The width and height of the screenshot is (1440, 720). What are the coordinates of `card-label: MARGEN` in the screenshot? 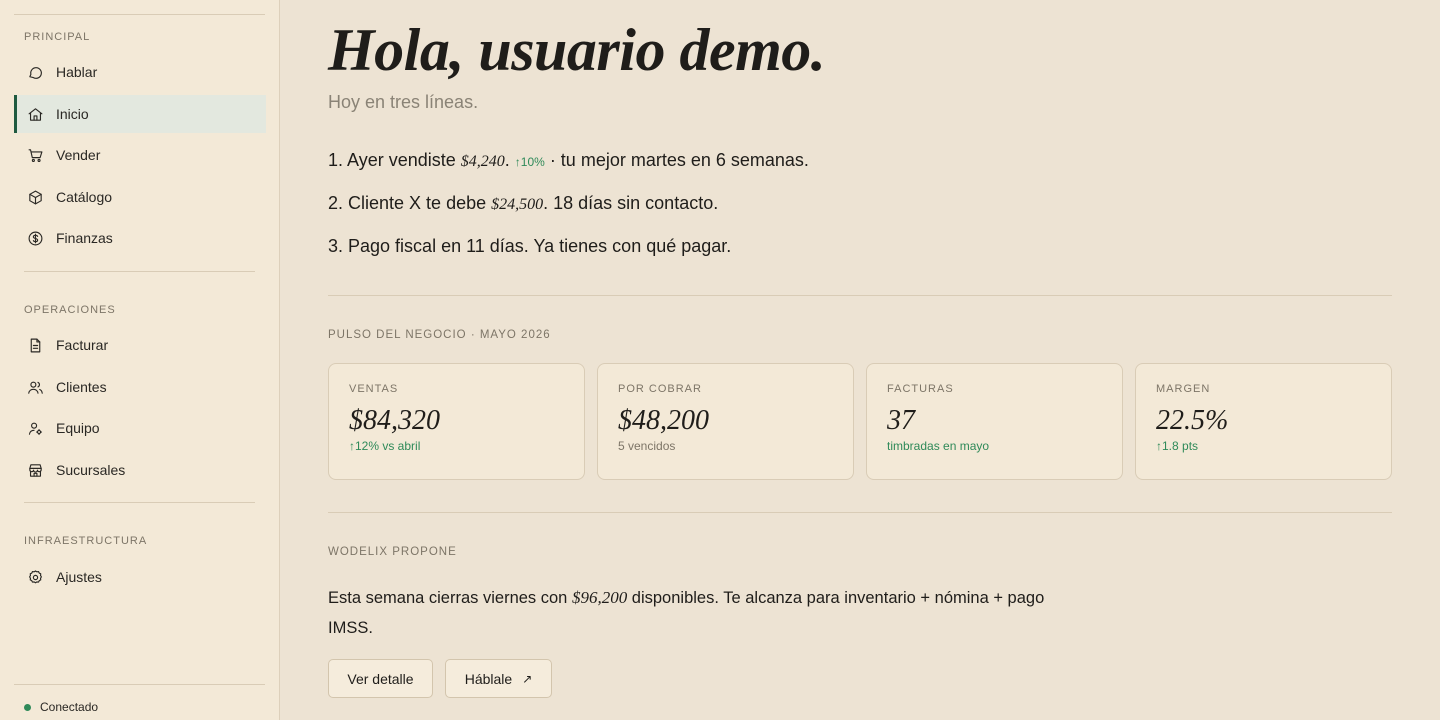 It's located at (1183, 389).